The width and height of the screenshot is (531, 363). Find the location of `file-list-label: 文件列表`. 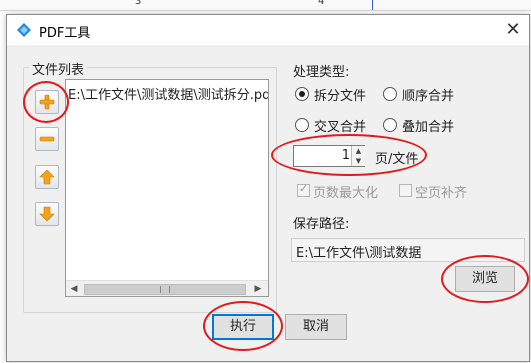

file-list-label: 文件列表 is located at coordinates (58, 68).